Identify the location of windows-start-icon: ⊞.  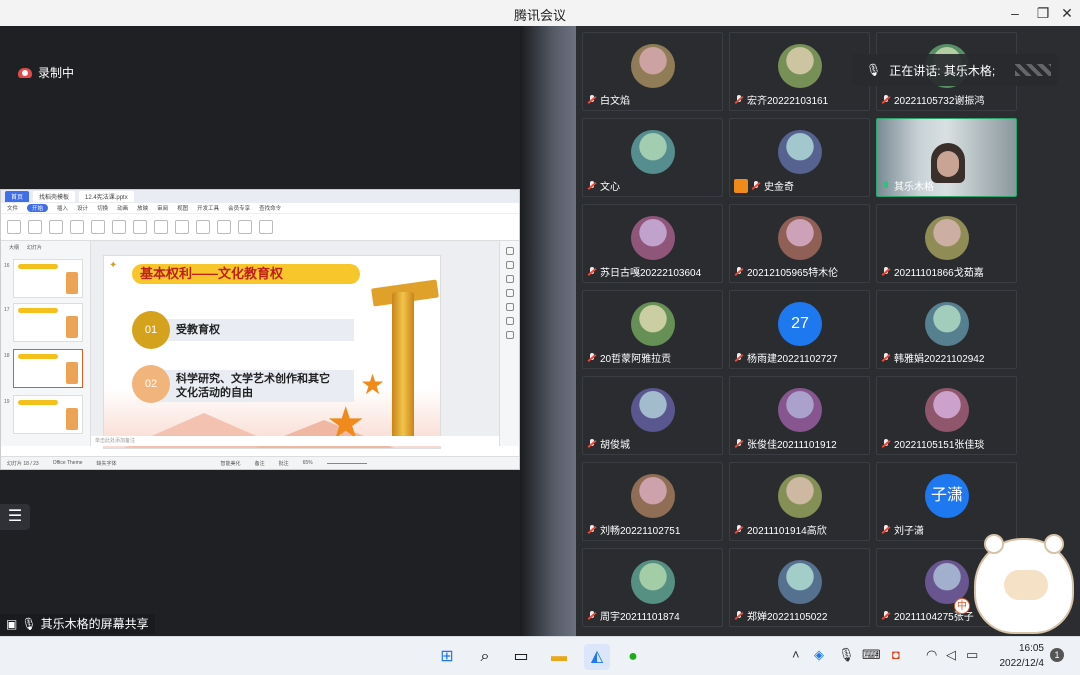
(447, 657).